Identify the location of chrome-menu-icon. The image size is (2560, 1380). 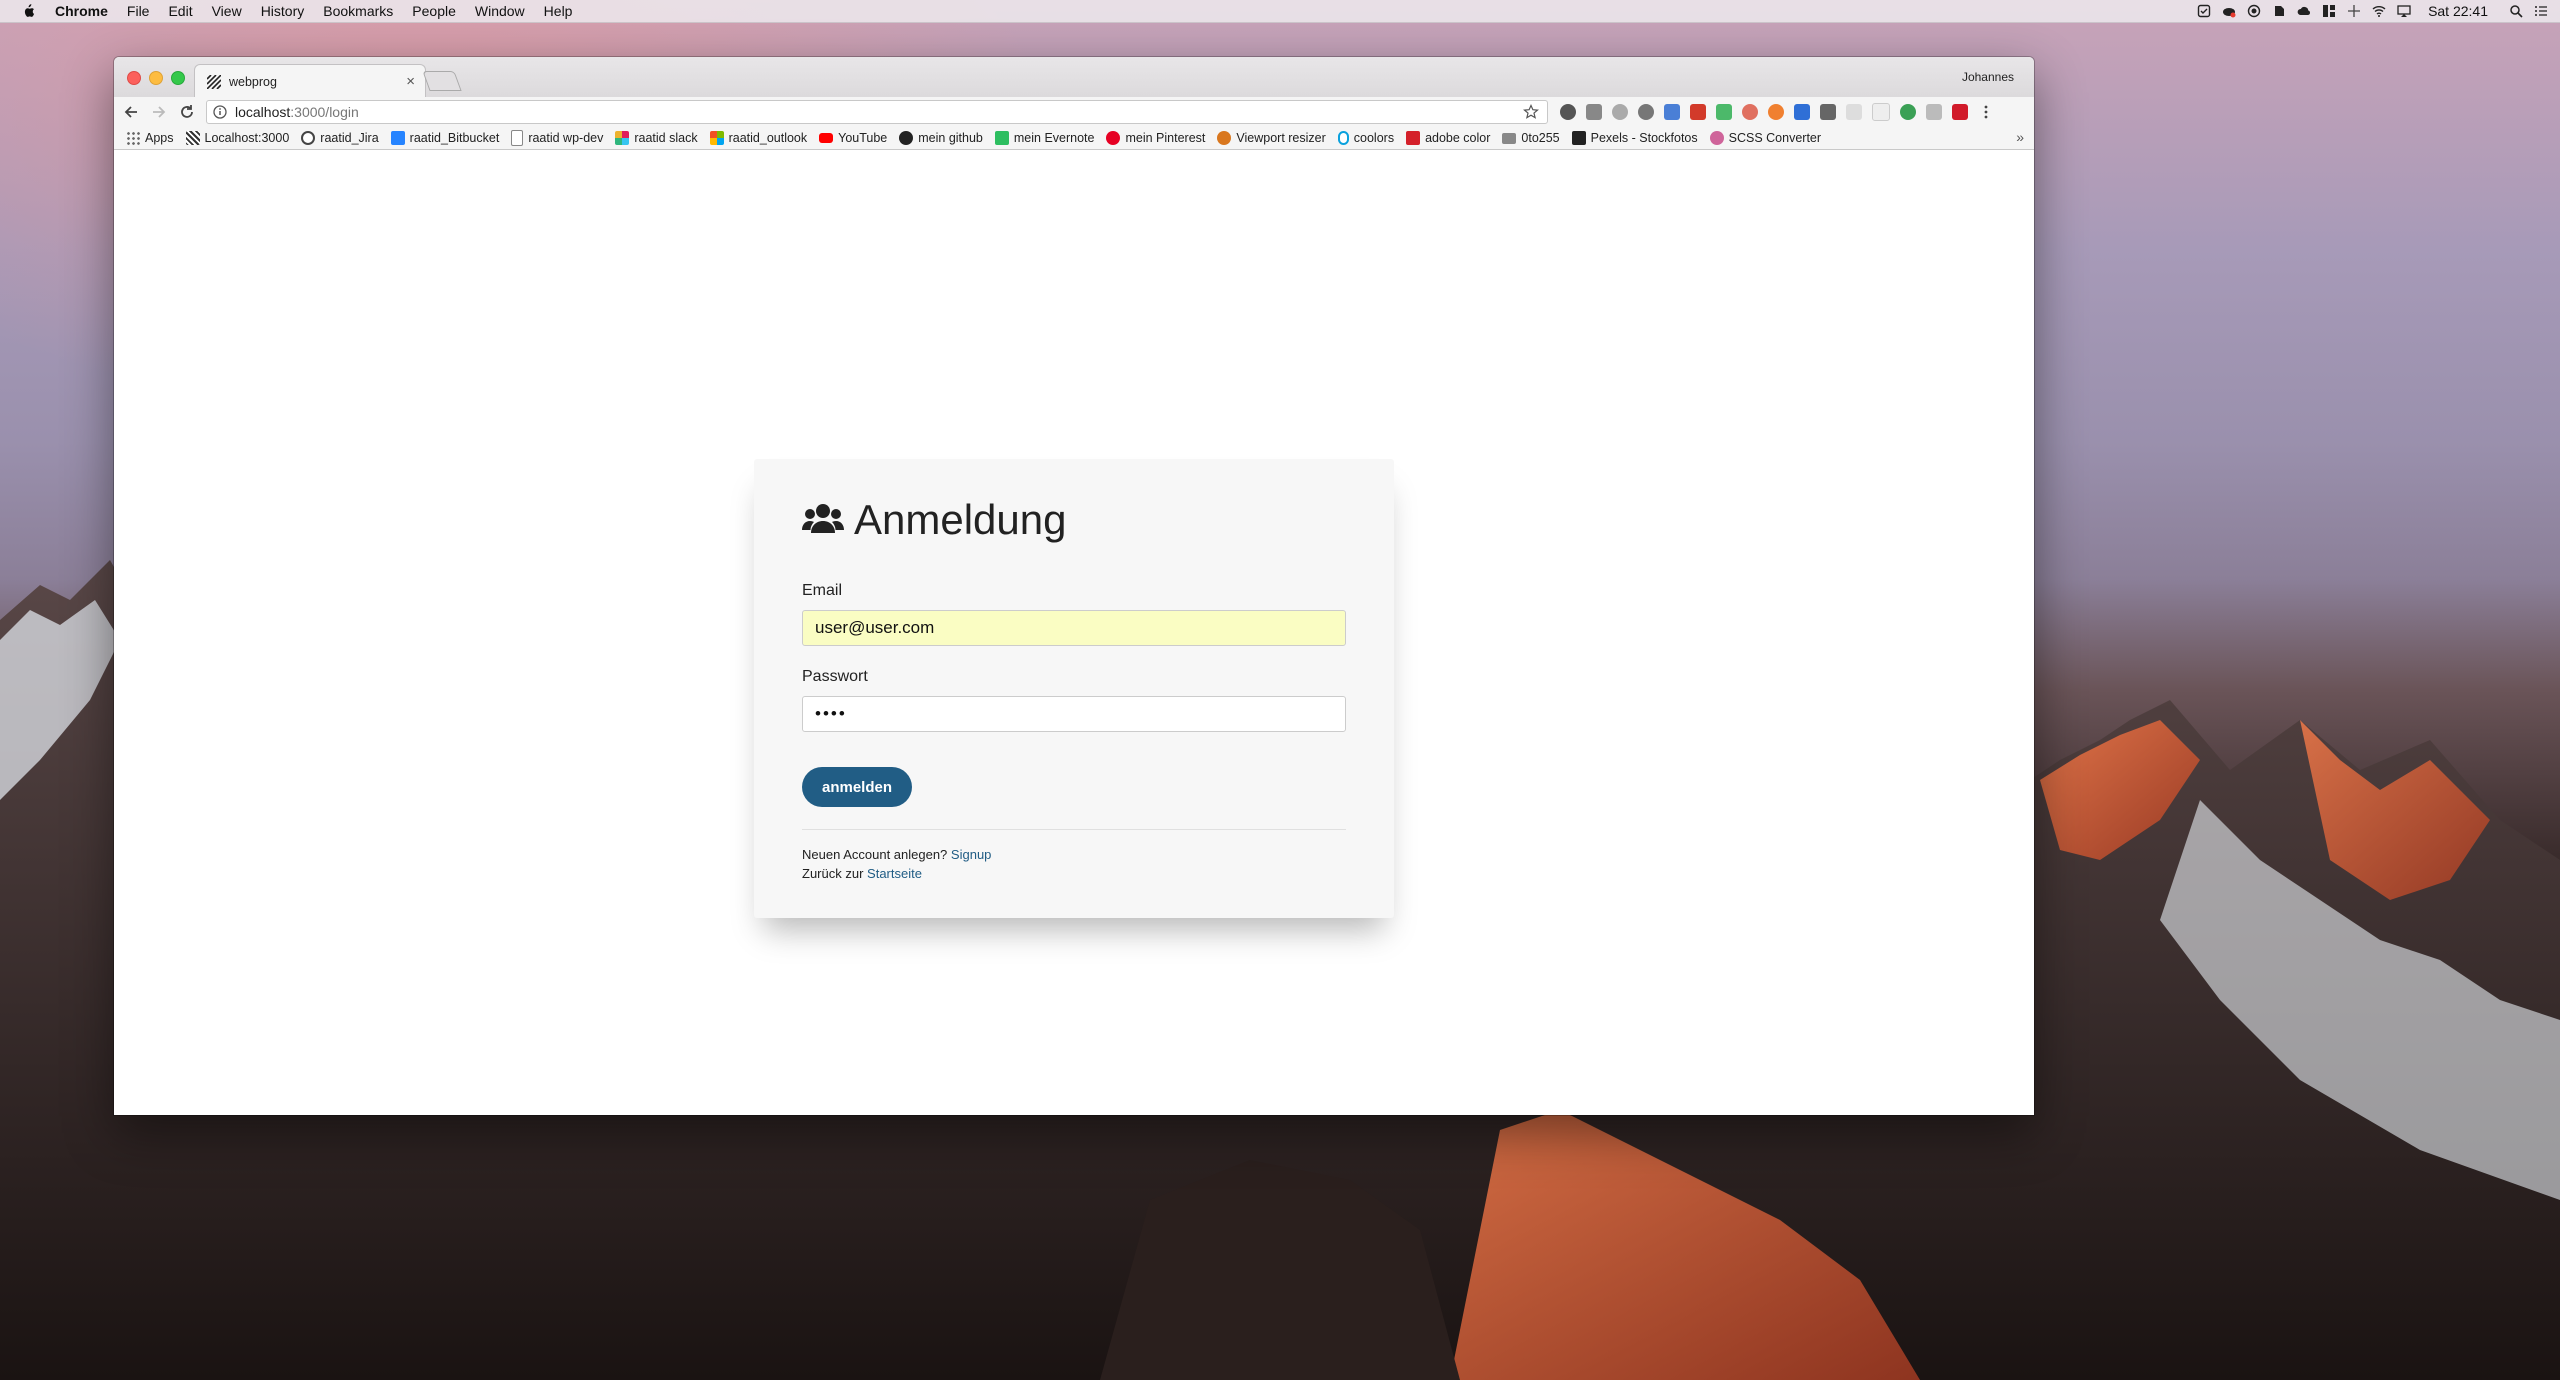
(1986, 112).